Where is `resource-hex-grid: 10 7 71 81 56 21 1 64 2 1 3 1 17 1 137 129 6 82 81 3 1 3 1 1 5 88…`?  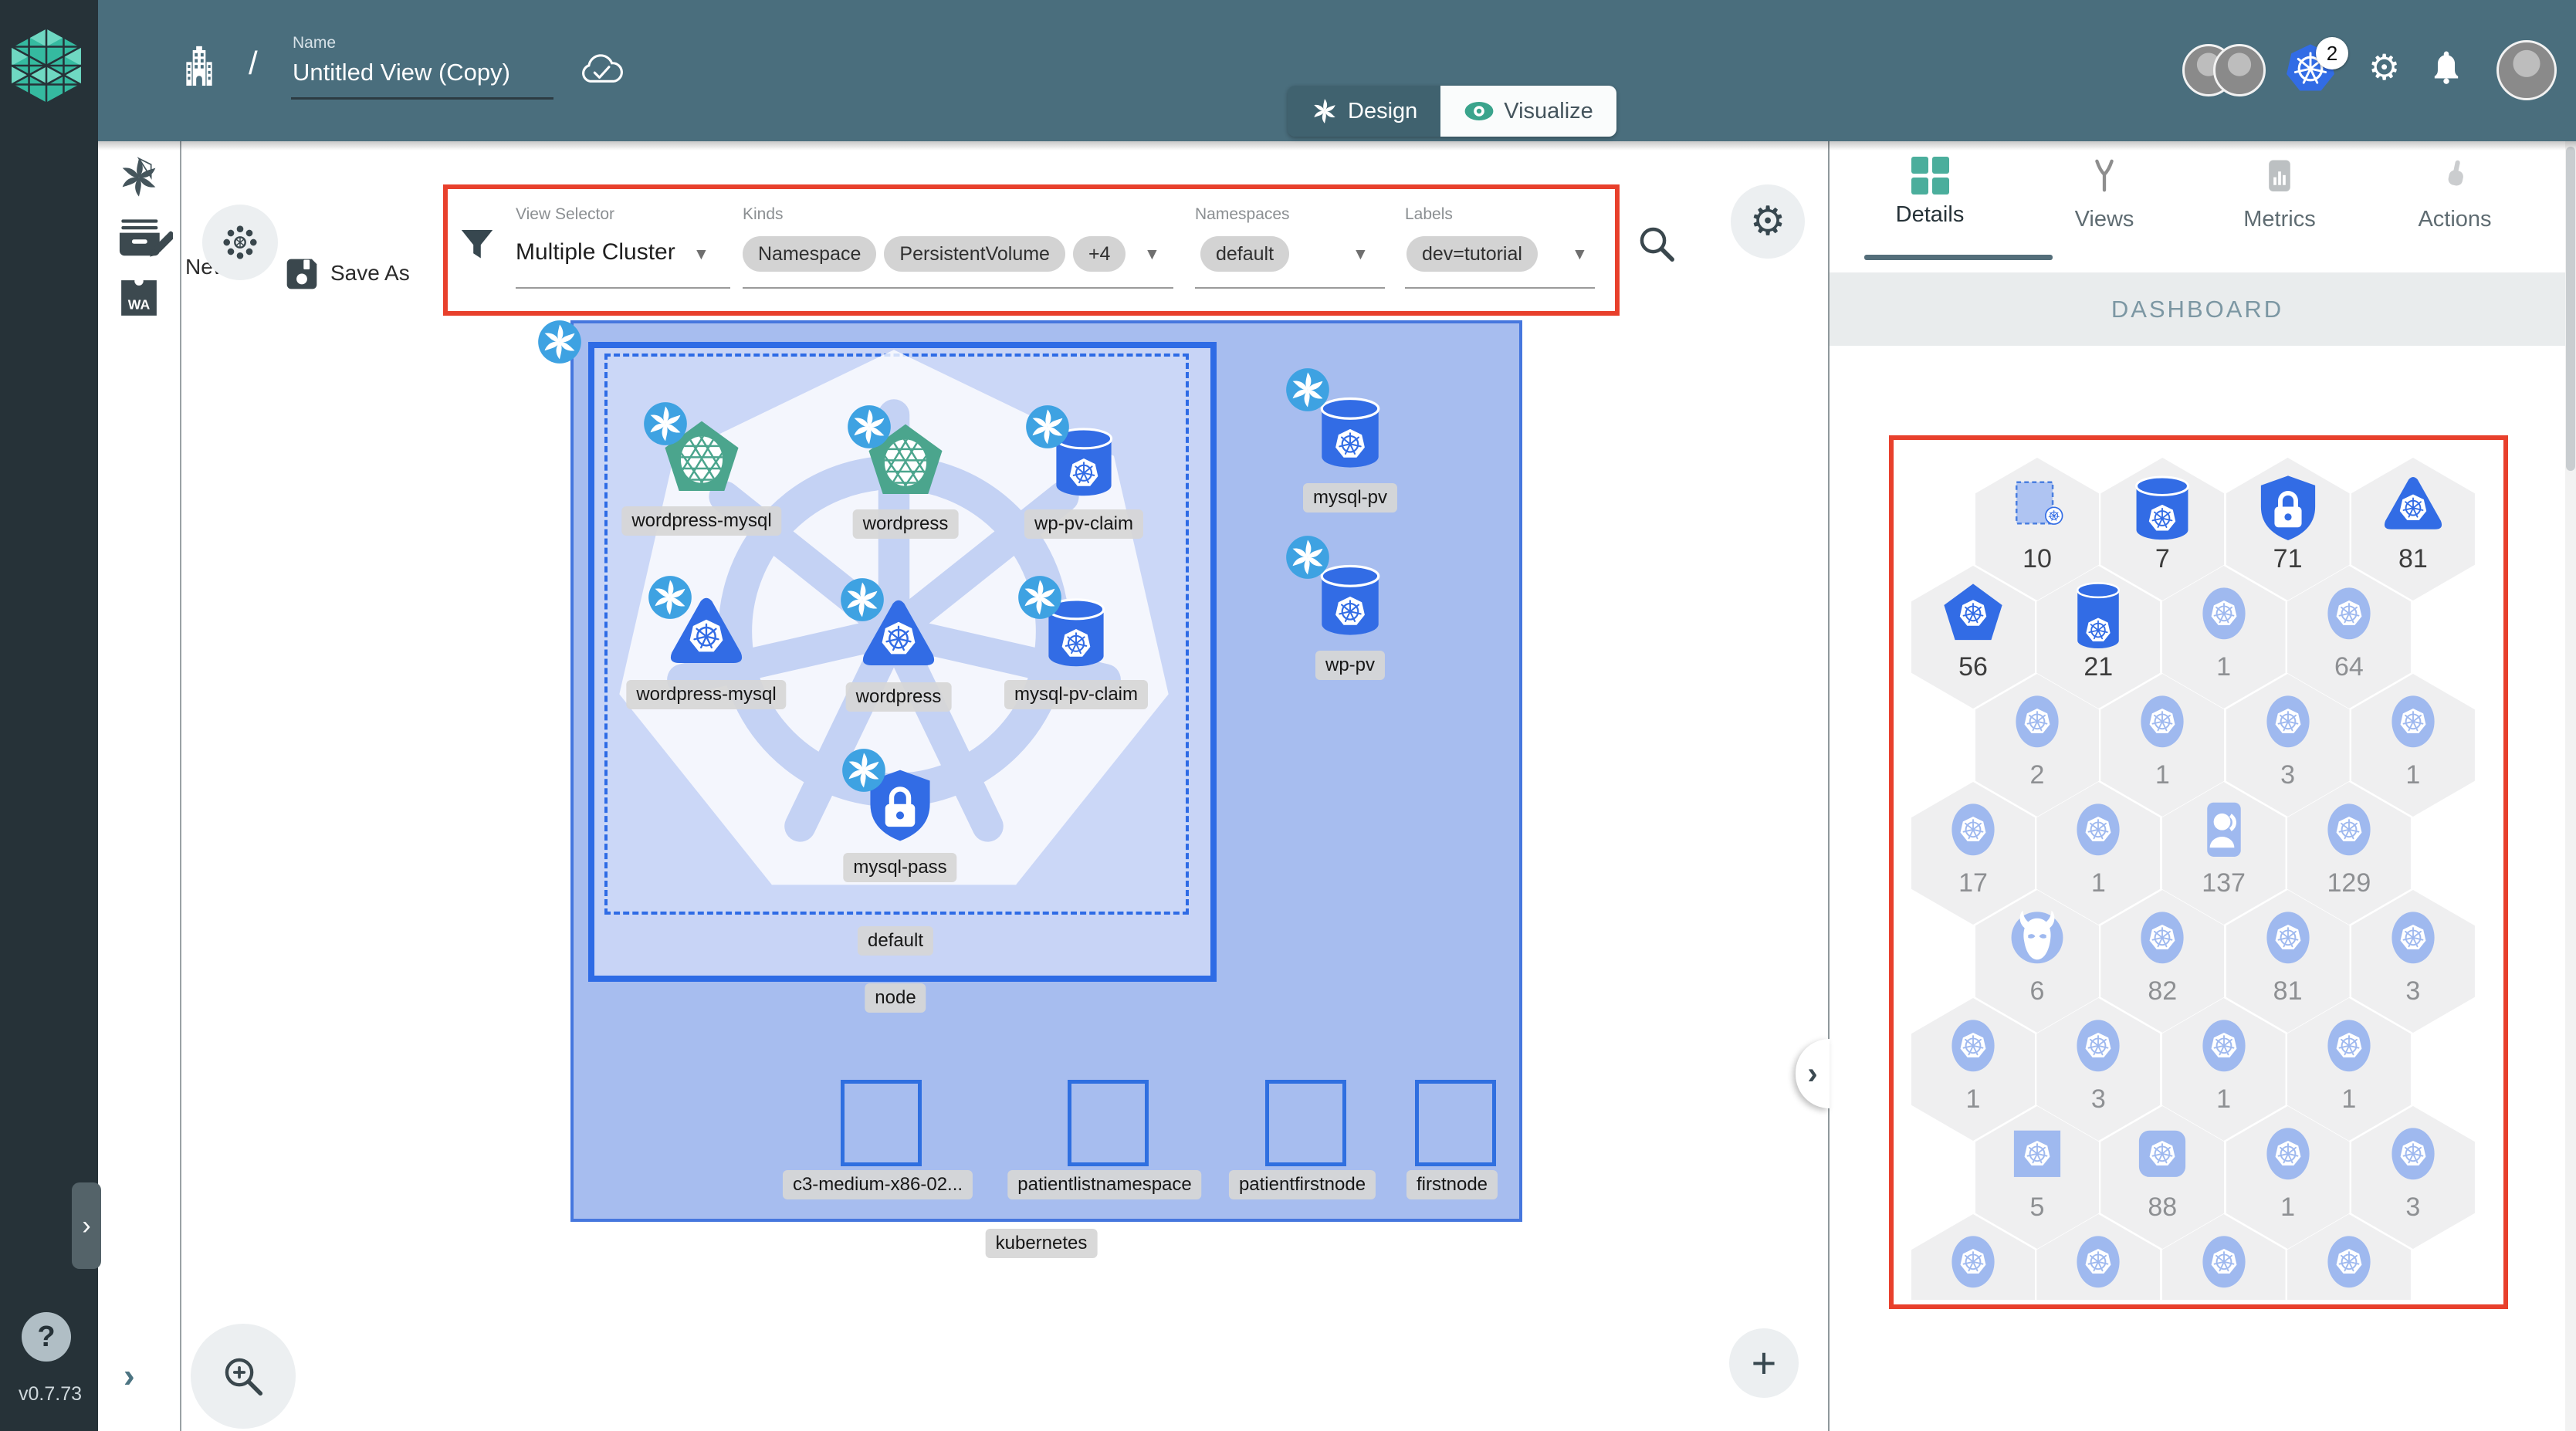 resource-hex-grid: 10 7 71 81 56 21 1 64 2 1 3 1 17 1 137 129 6 82 81 3 1 3 1 1 5 88… is located at coordinates (2197, 870).